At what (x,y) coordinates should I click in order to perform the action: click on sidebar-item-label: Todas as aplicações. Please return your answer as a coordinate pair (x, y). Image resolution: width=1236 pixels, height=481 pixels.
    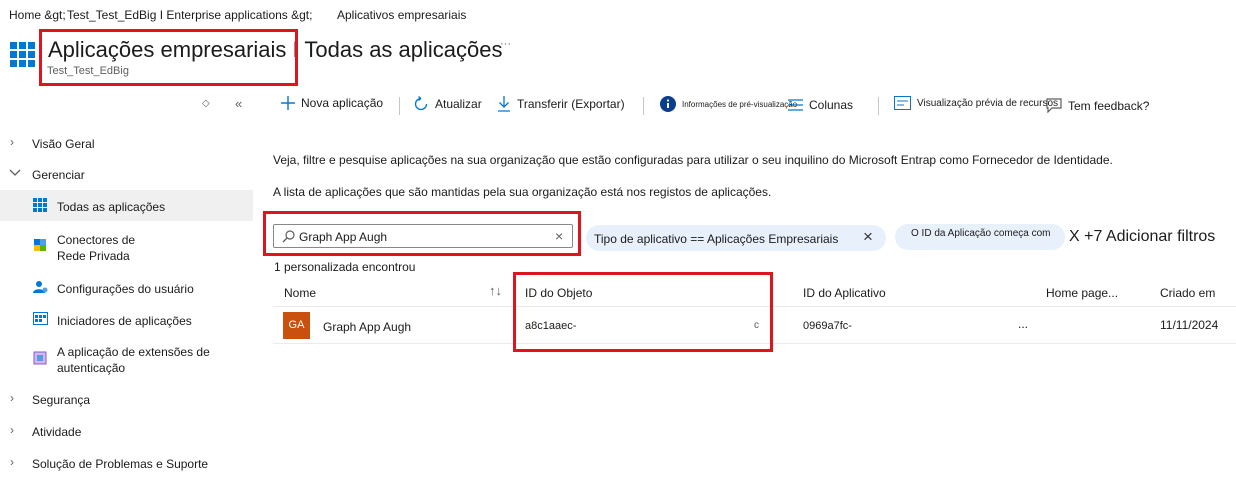
    Looking at the image, I should click on (111, 207).